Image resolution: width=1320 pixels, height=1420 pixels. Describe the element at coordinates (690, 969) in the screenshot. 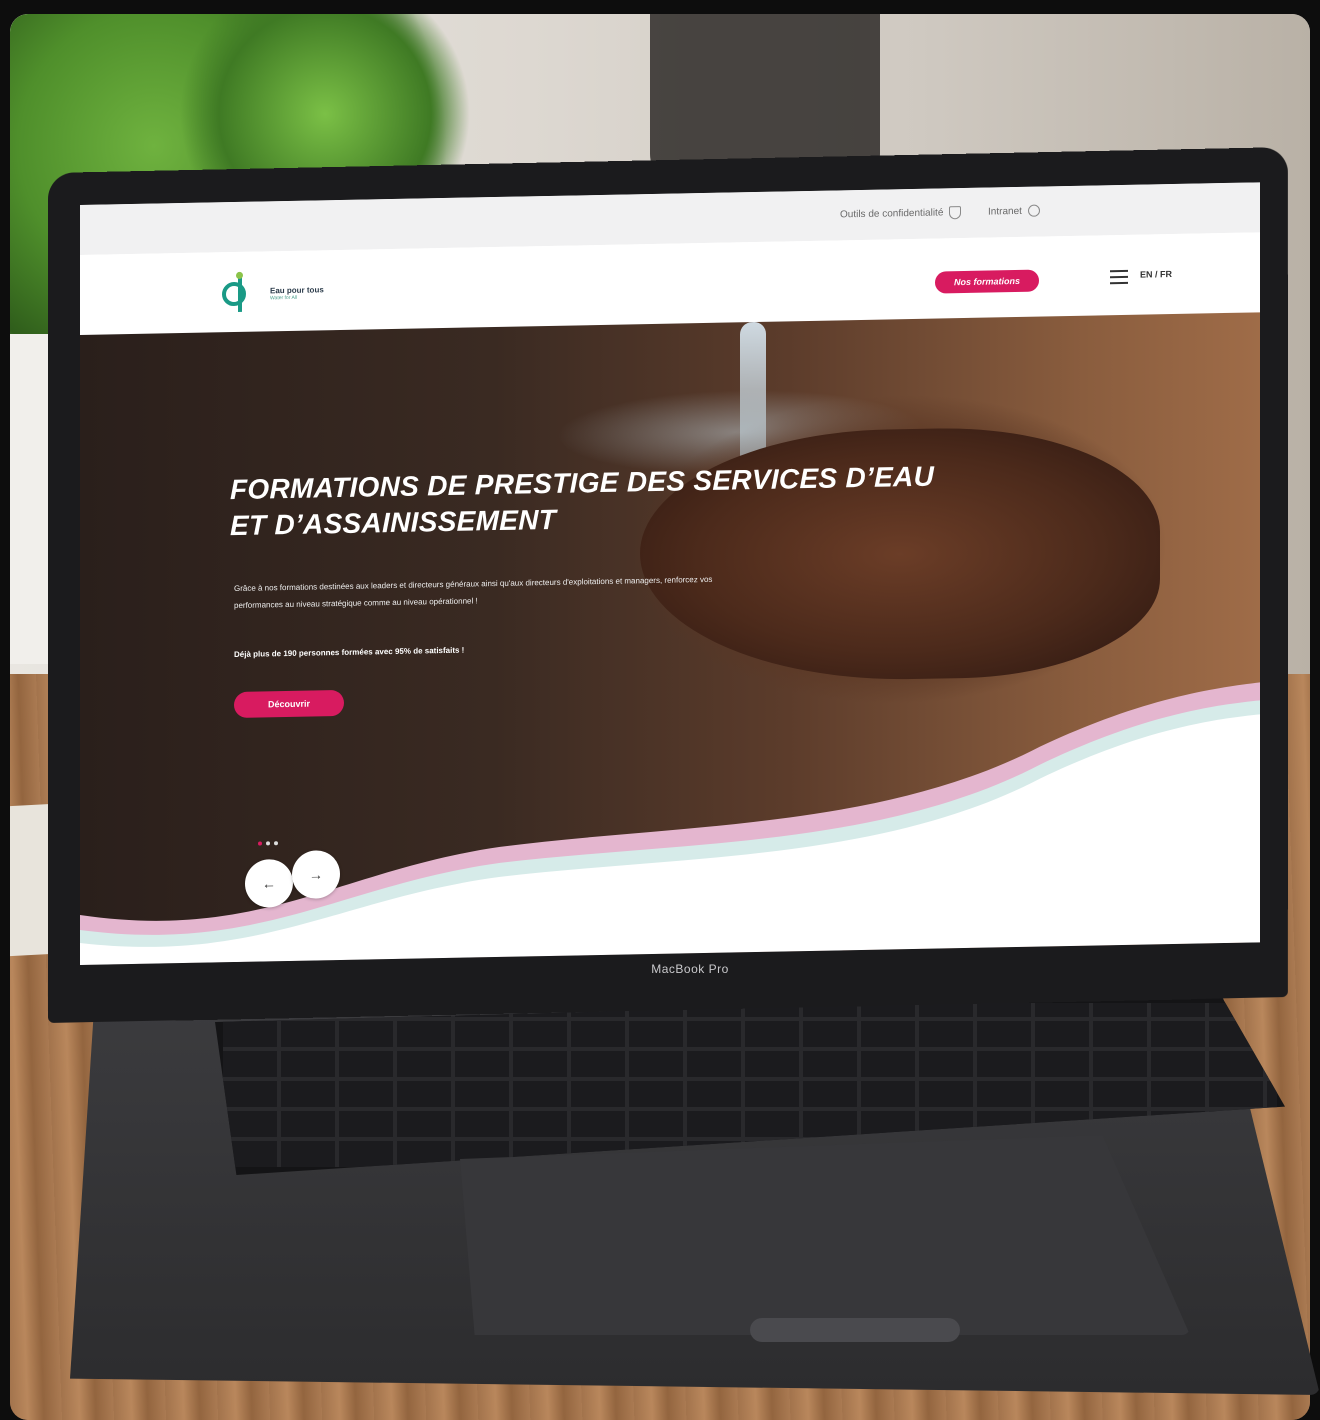

I see `device-label: MacBook Pro` at that location.